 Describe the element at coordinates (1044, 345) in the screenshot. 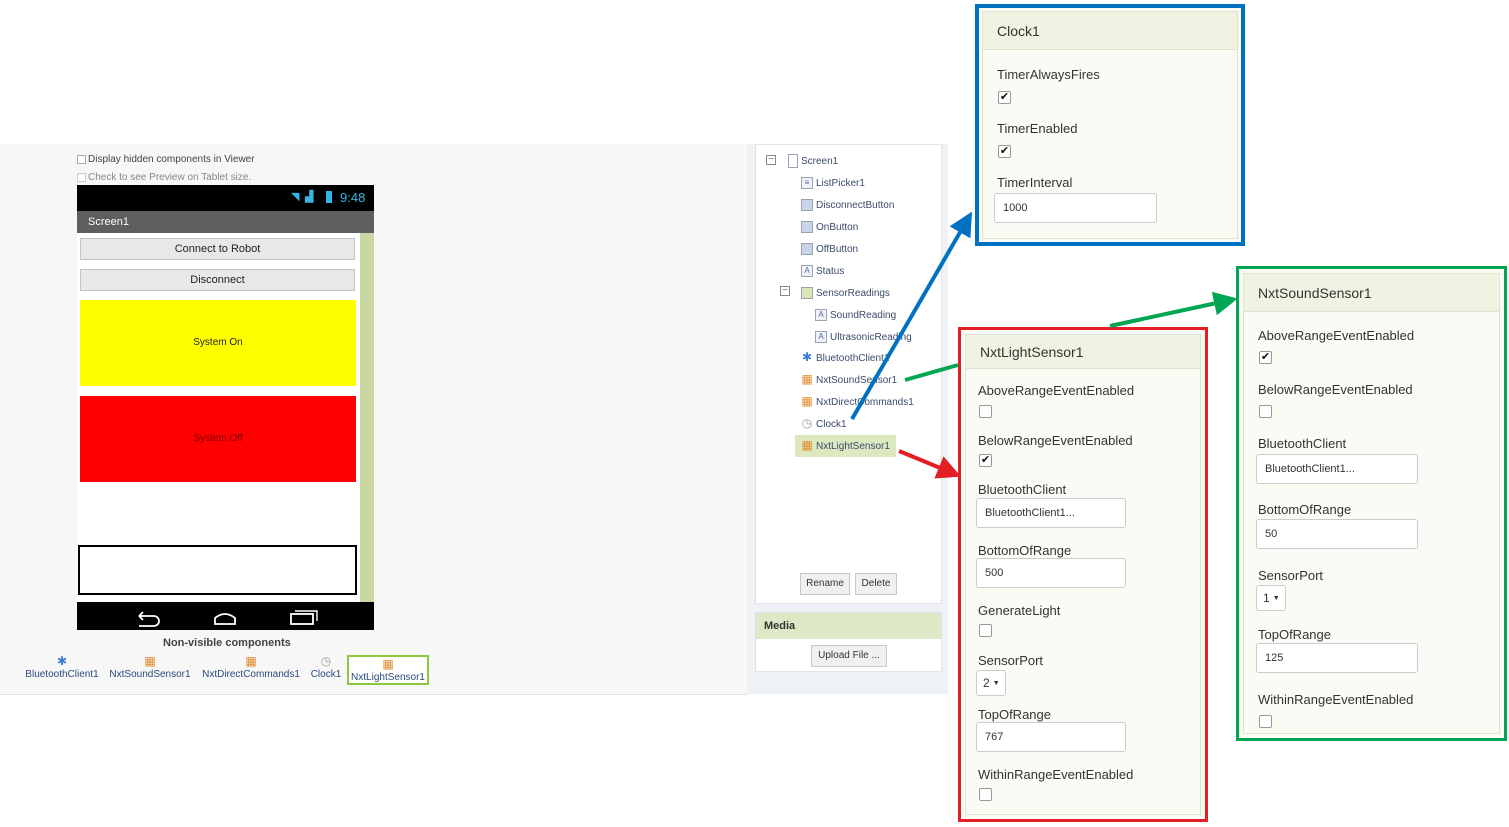

I see `callout-arrows` at that location.